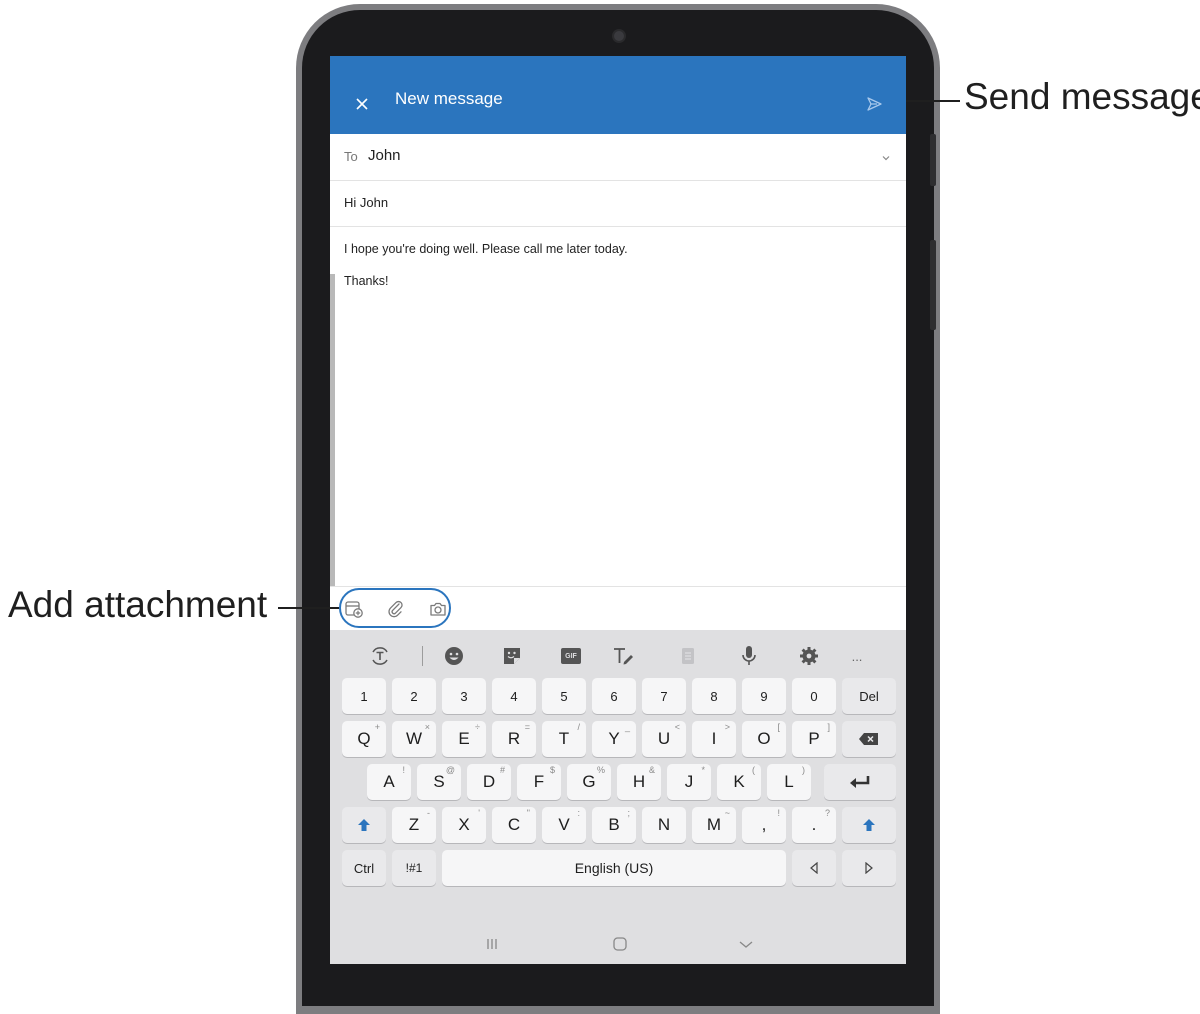 The width and height of the screenshot is (1200, 1014). Describe the element at coordinates (933, 101) in the screenshot. I see `send-callout-line` at that location.